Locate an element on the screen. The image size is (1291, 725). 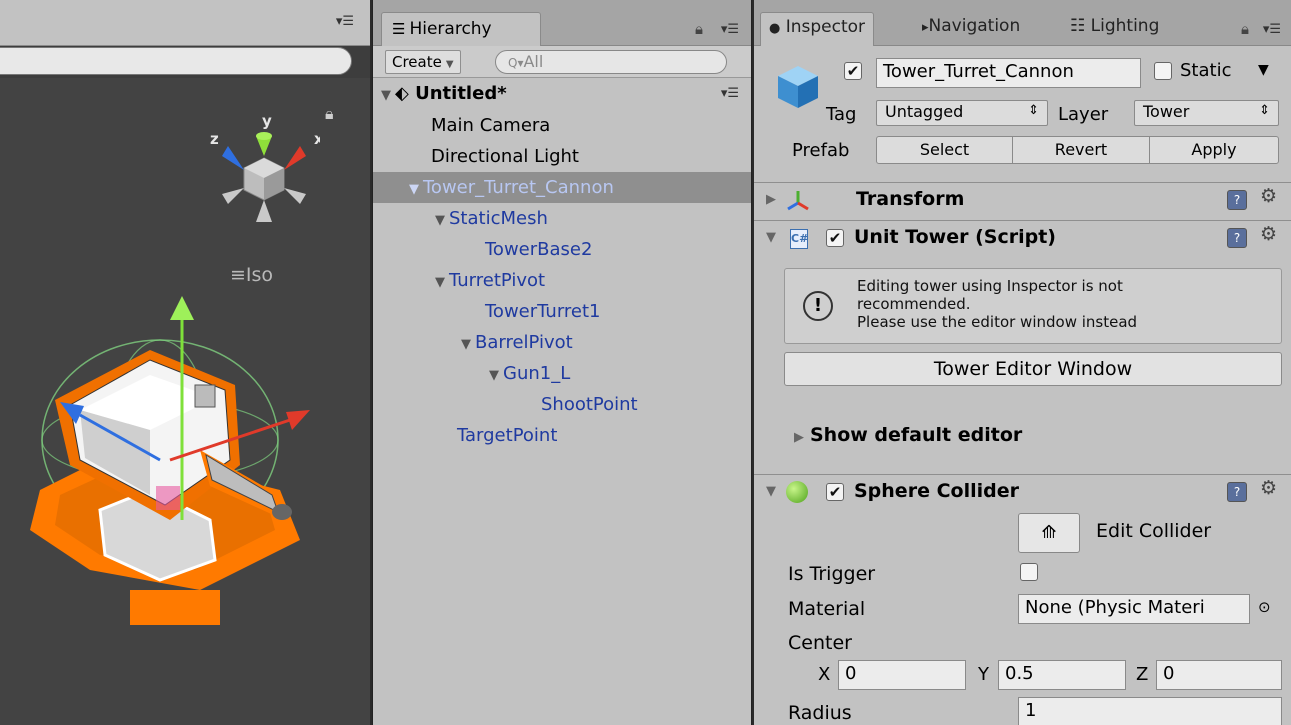
edit-collider-button: ⟰ is located at coordinates (1049, 533).